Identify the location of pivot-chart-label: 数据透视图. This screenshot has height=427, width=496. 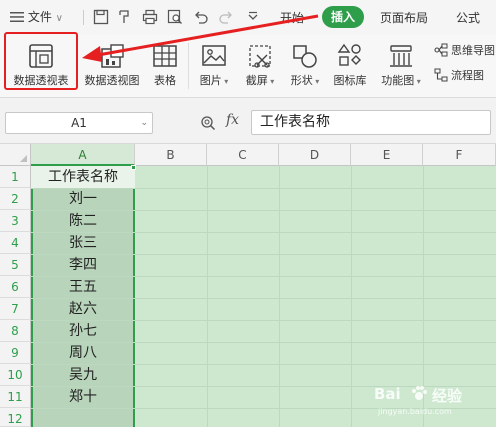
(112, 80).